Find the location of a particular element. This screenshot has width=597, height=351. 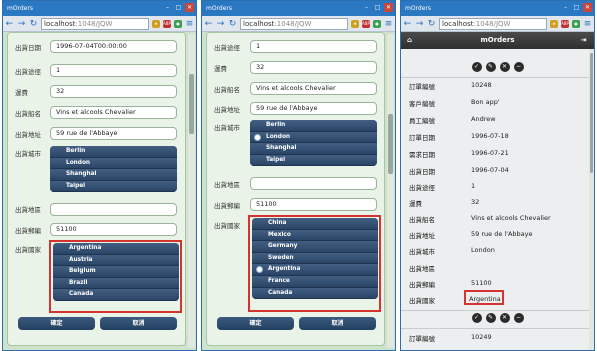

detail-value: London is located at coordinates (483, 250).